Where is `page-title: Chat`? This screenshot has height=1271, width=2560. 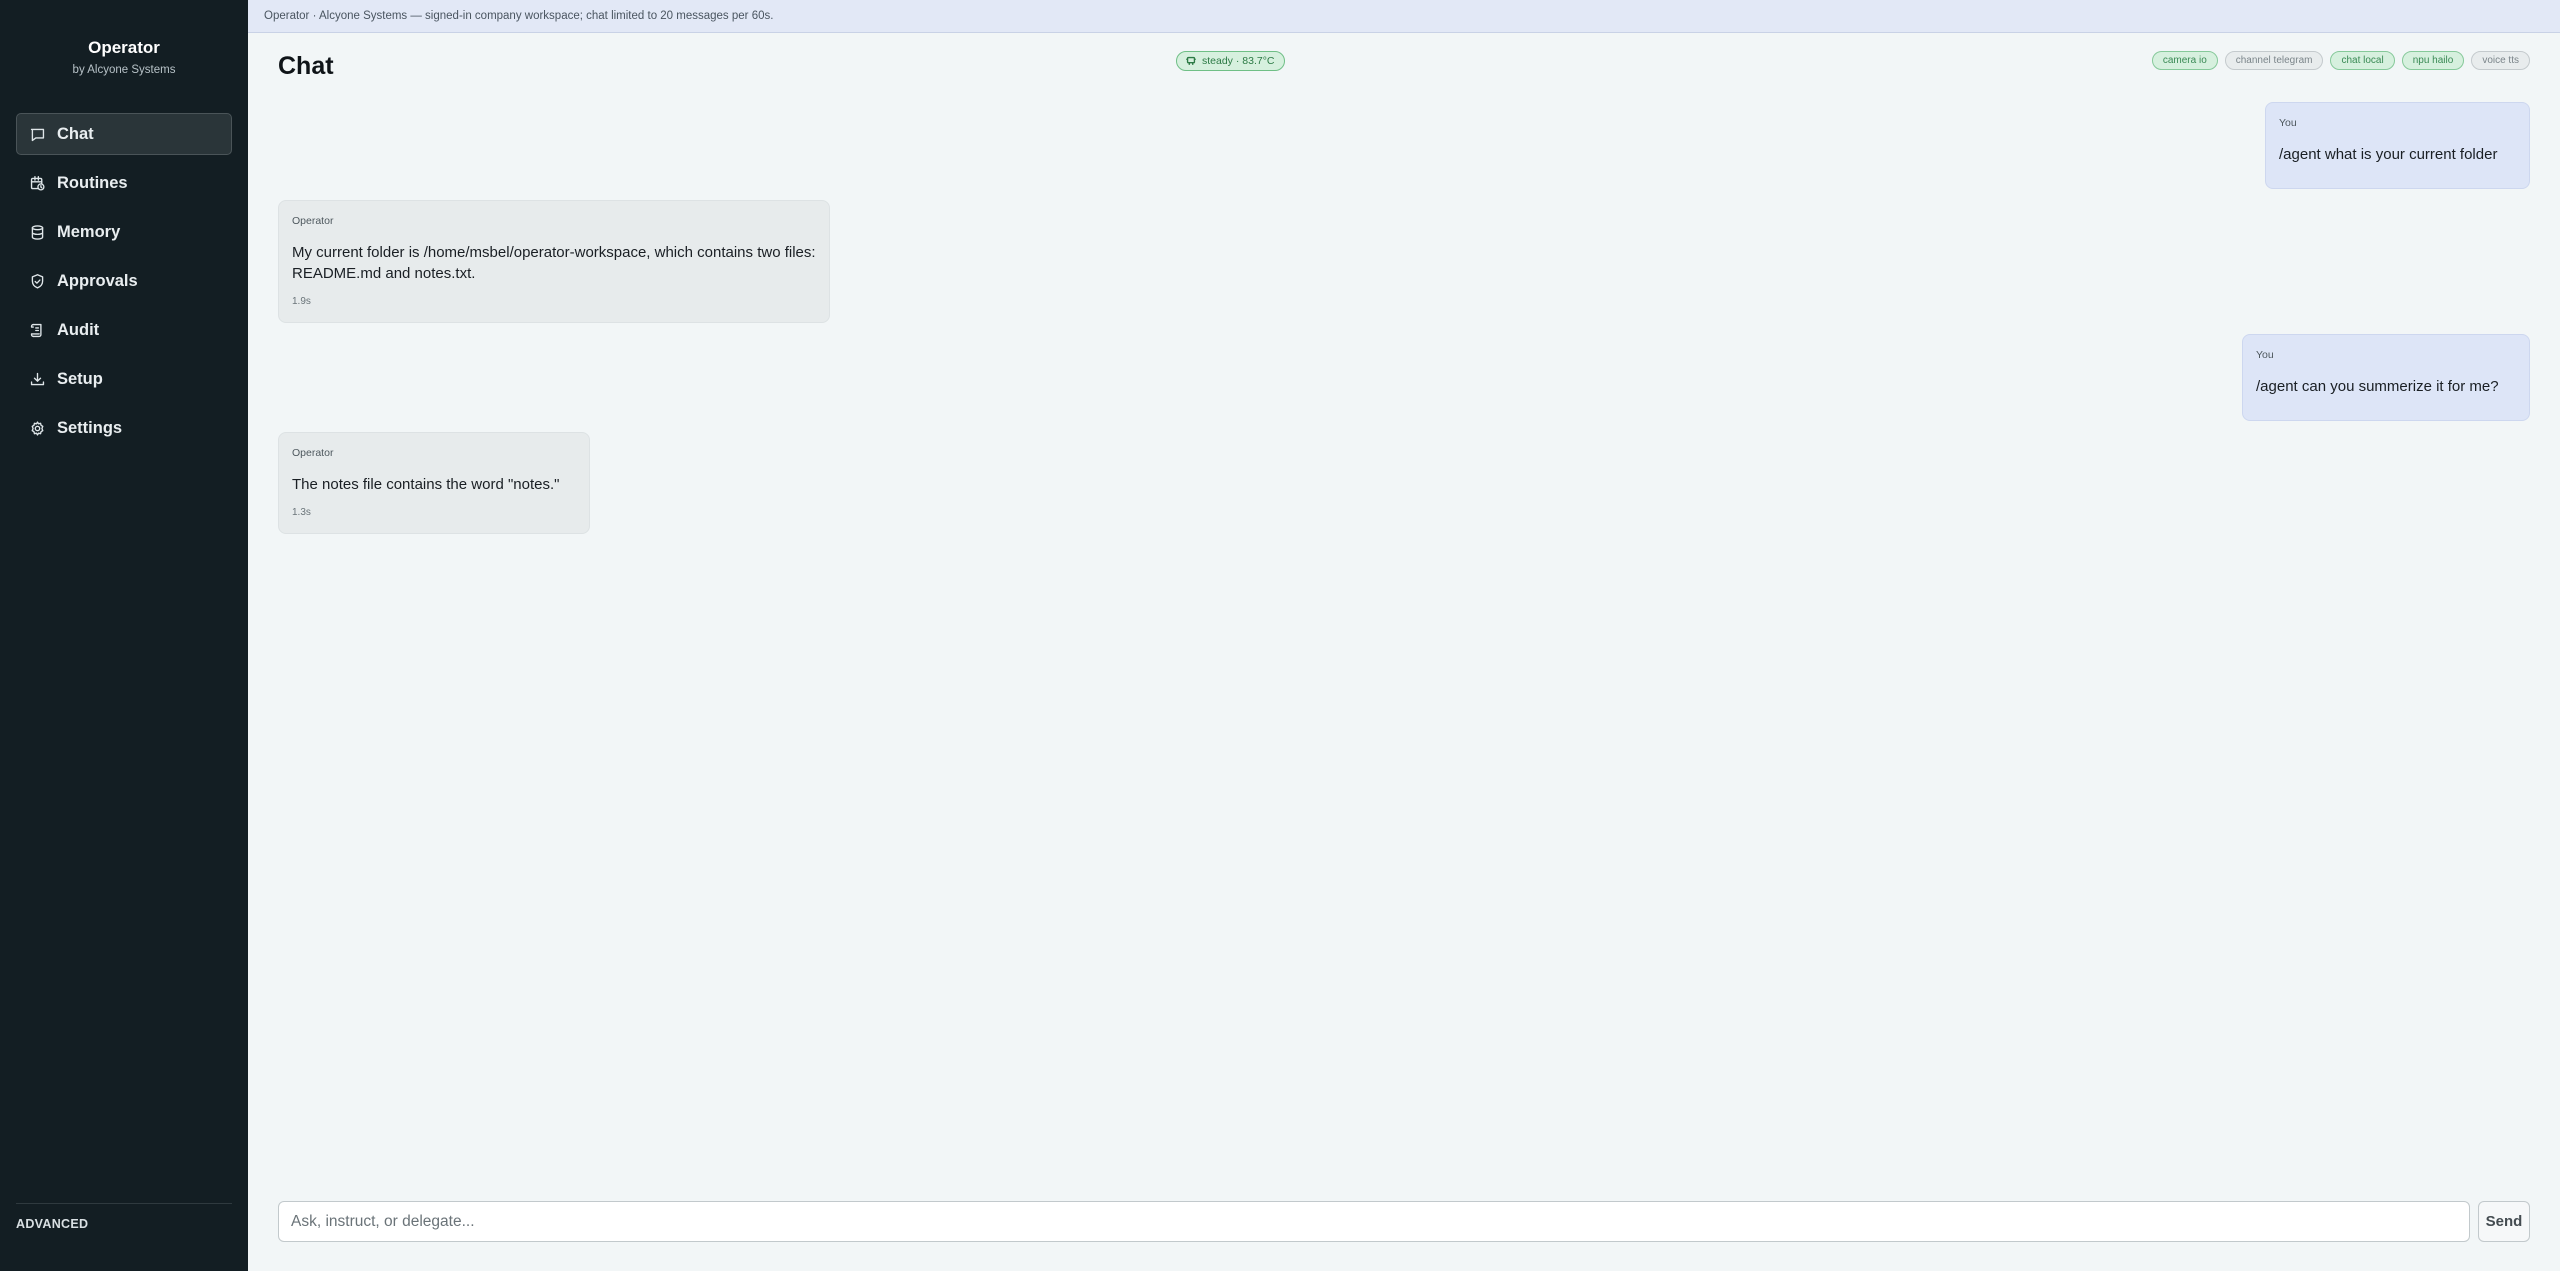 page-title: Chat is located at coordinates (306, 66).